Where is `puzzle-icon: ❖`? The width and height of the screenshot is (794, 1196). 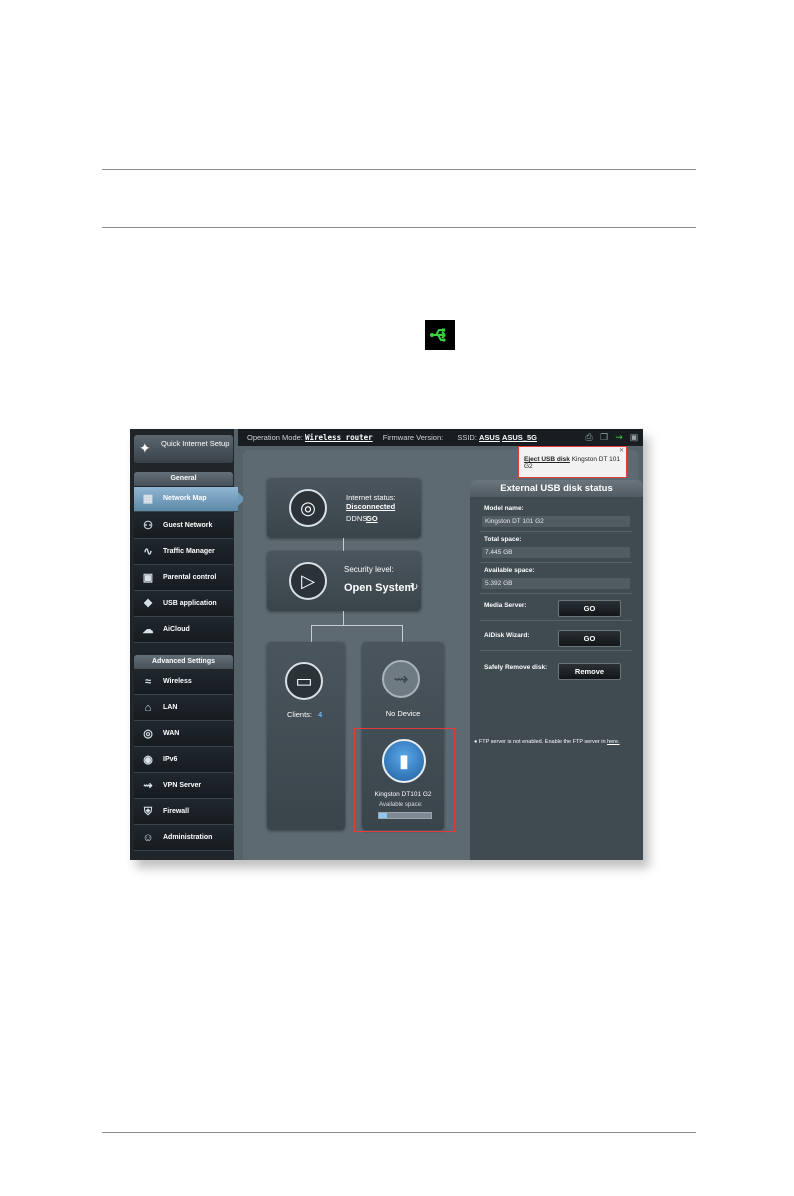
puzzle-icon: ❖ is located at coordinates (148, 604).